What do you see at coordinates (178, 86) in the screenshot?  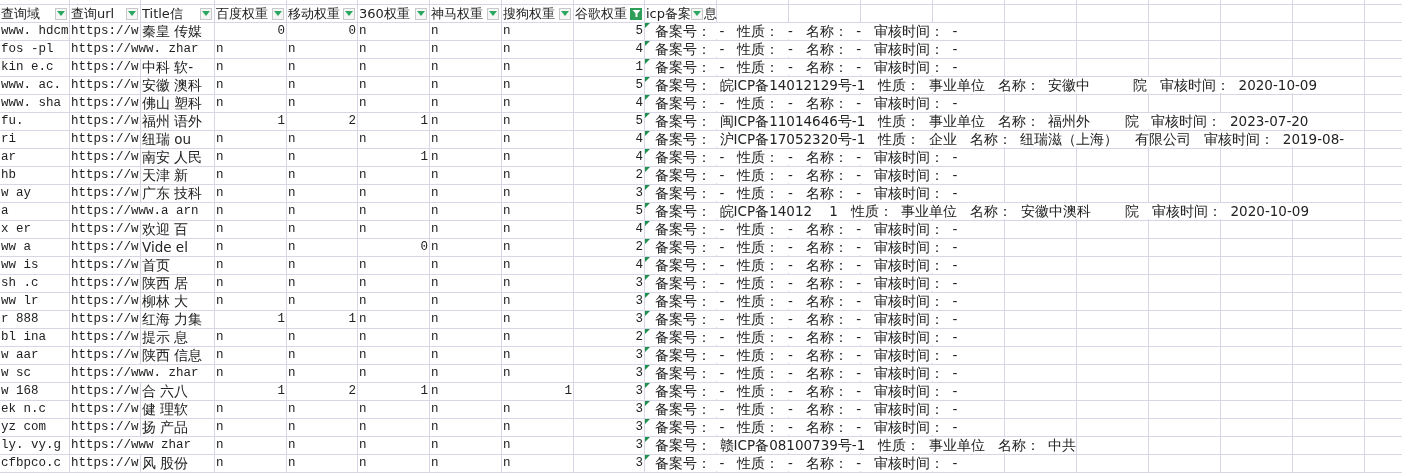 I see `table-cell: 安徽 澳科` at bounding box center [178, 86].